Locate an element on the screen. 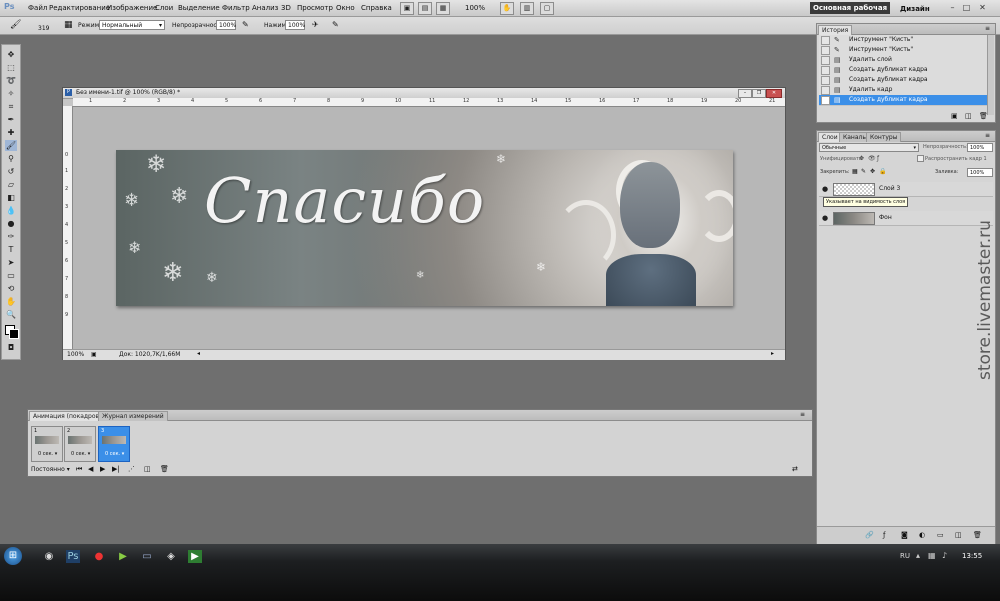 Image resolution: width=1000 pixels, height=601 pixels. menu-select: Выделение is located at coordinates (199, 8).